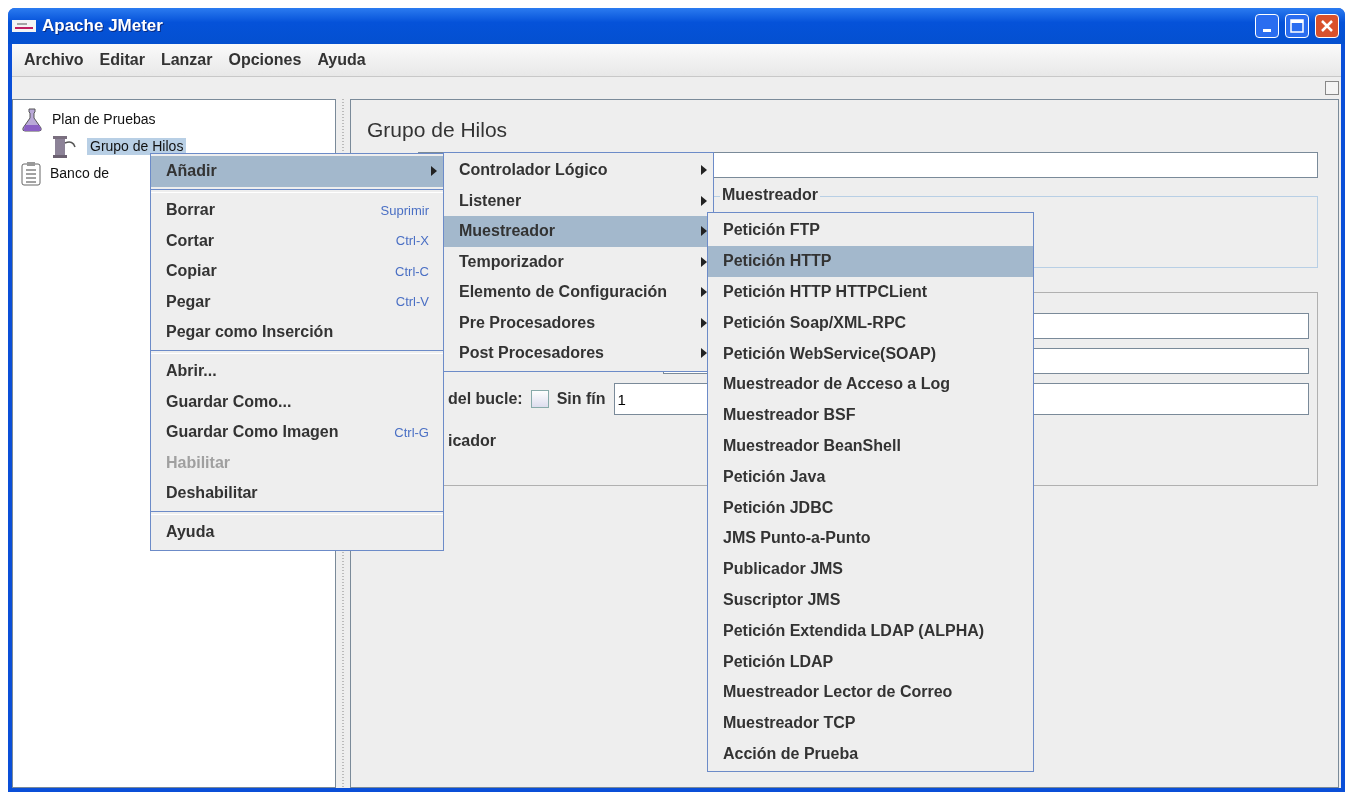 Image resolution: width=1345 pixels, height=796 pixels. Describe the element at coordinates (581, 399) in the screenshot. I see `checkbox-label: Sin fín` at that location.